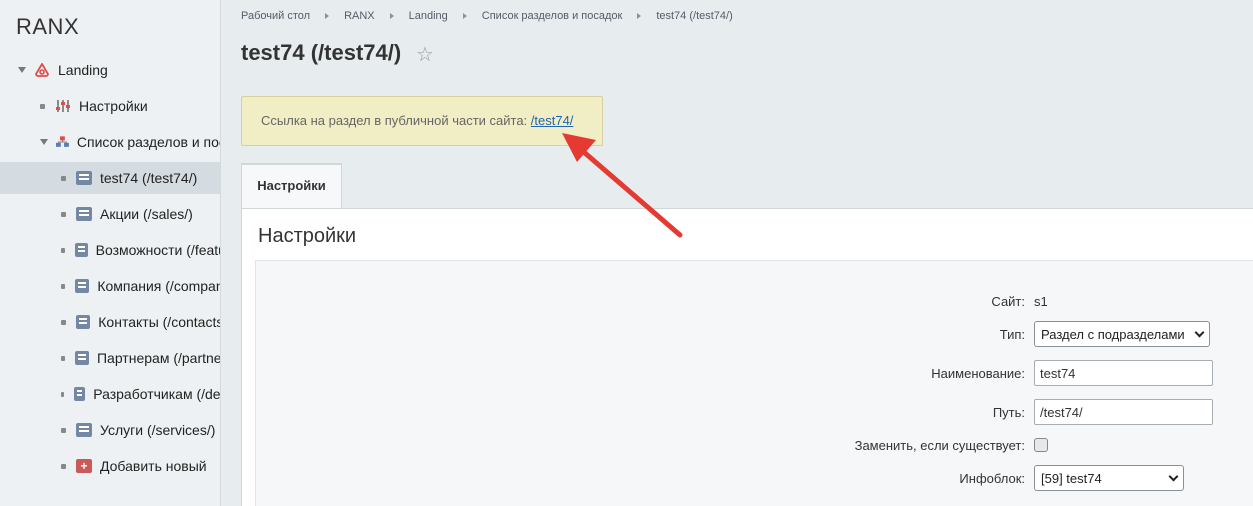 The image size is (1253, 506). Describe the element at coordinates (158, 286) in the screenshot. I see `sidebar-item-label: Компания (/company/)` at that location.